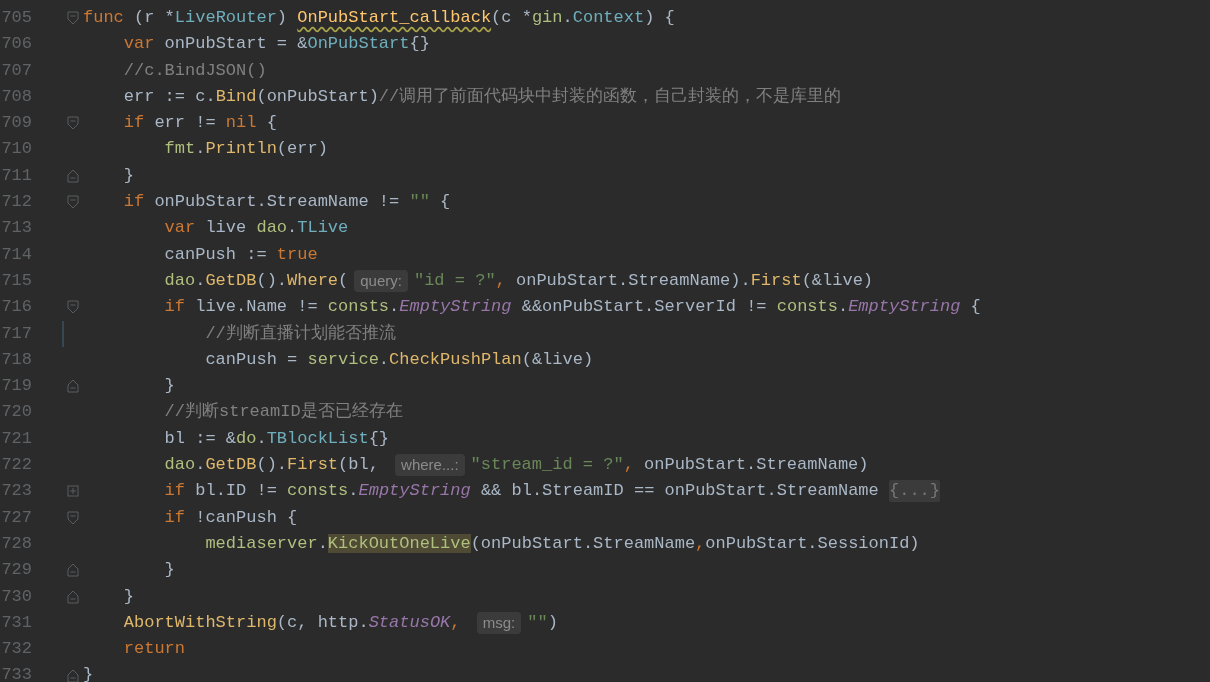 The height and width of the screenshot is (682, 1210). Describe the element at coordinates (16, 175) in the screenshot. I see `line-number: 711` at that location.